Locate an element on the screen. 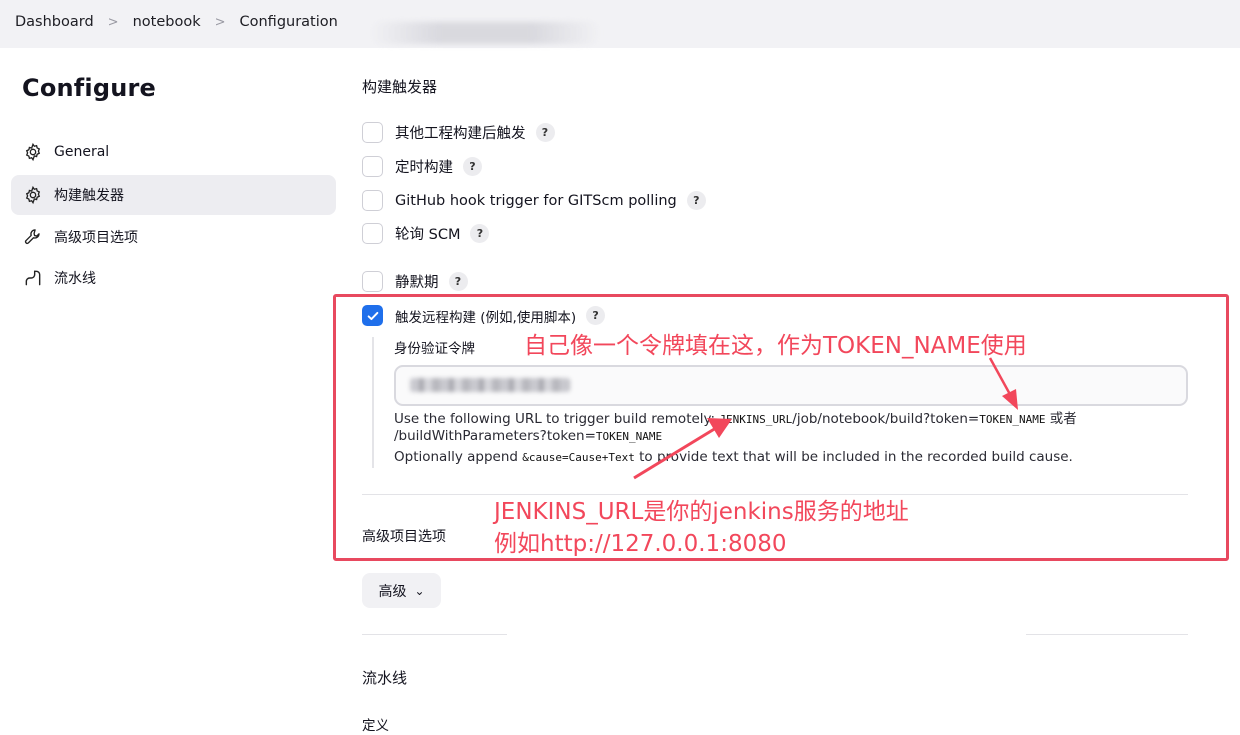 This screenshot has height=735, width=1240. annotation-url-note-line2: 例如http://127.0.0.1:8080 is located at coordinates (640, 544).